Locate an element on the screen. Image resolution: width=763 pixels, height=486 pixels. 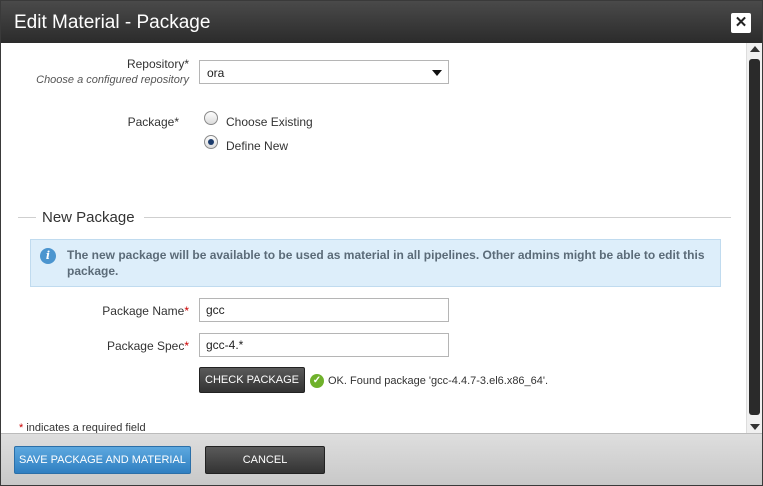
radio-define-new is located at coordinates (211, 142).